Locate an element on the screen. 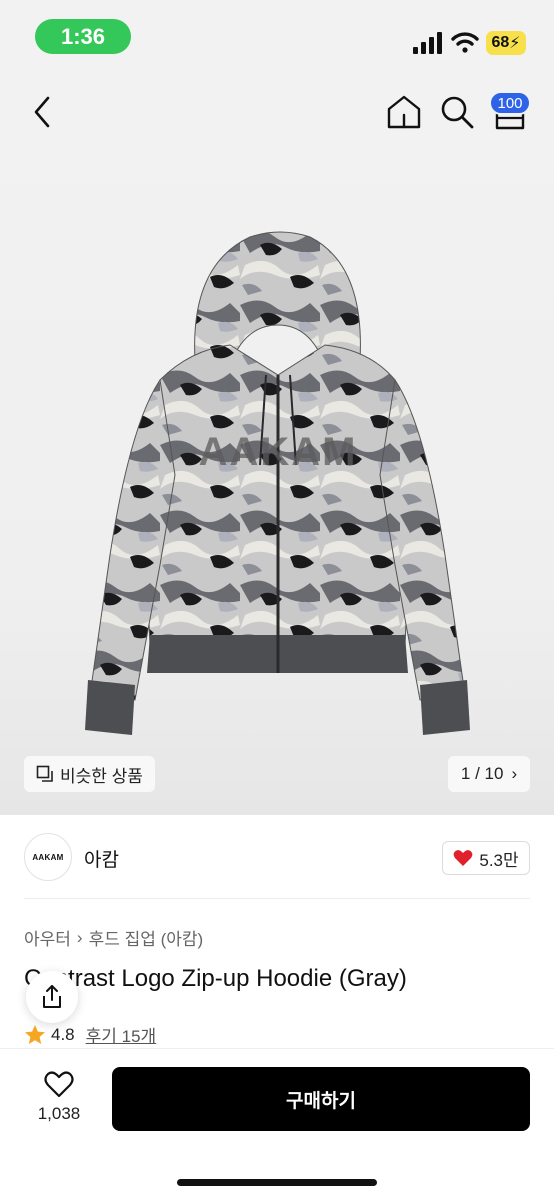  pager-count: 1 / 10 is located at coordinates (482, 773).